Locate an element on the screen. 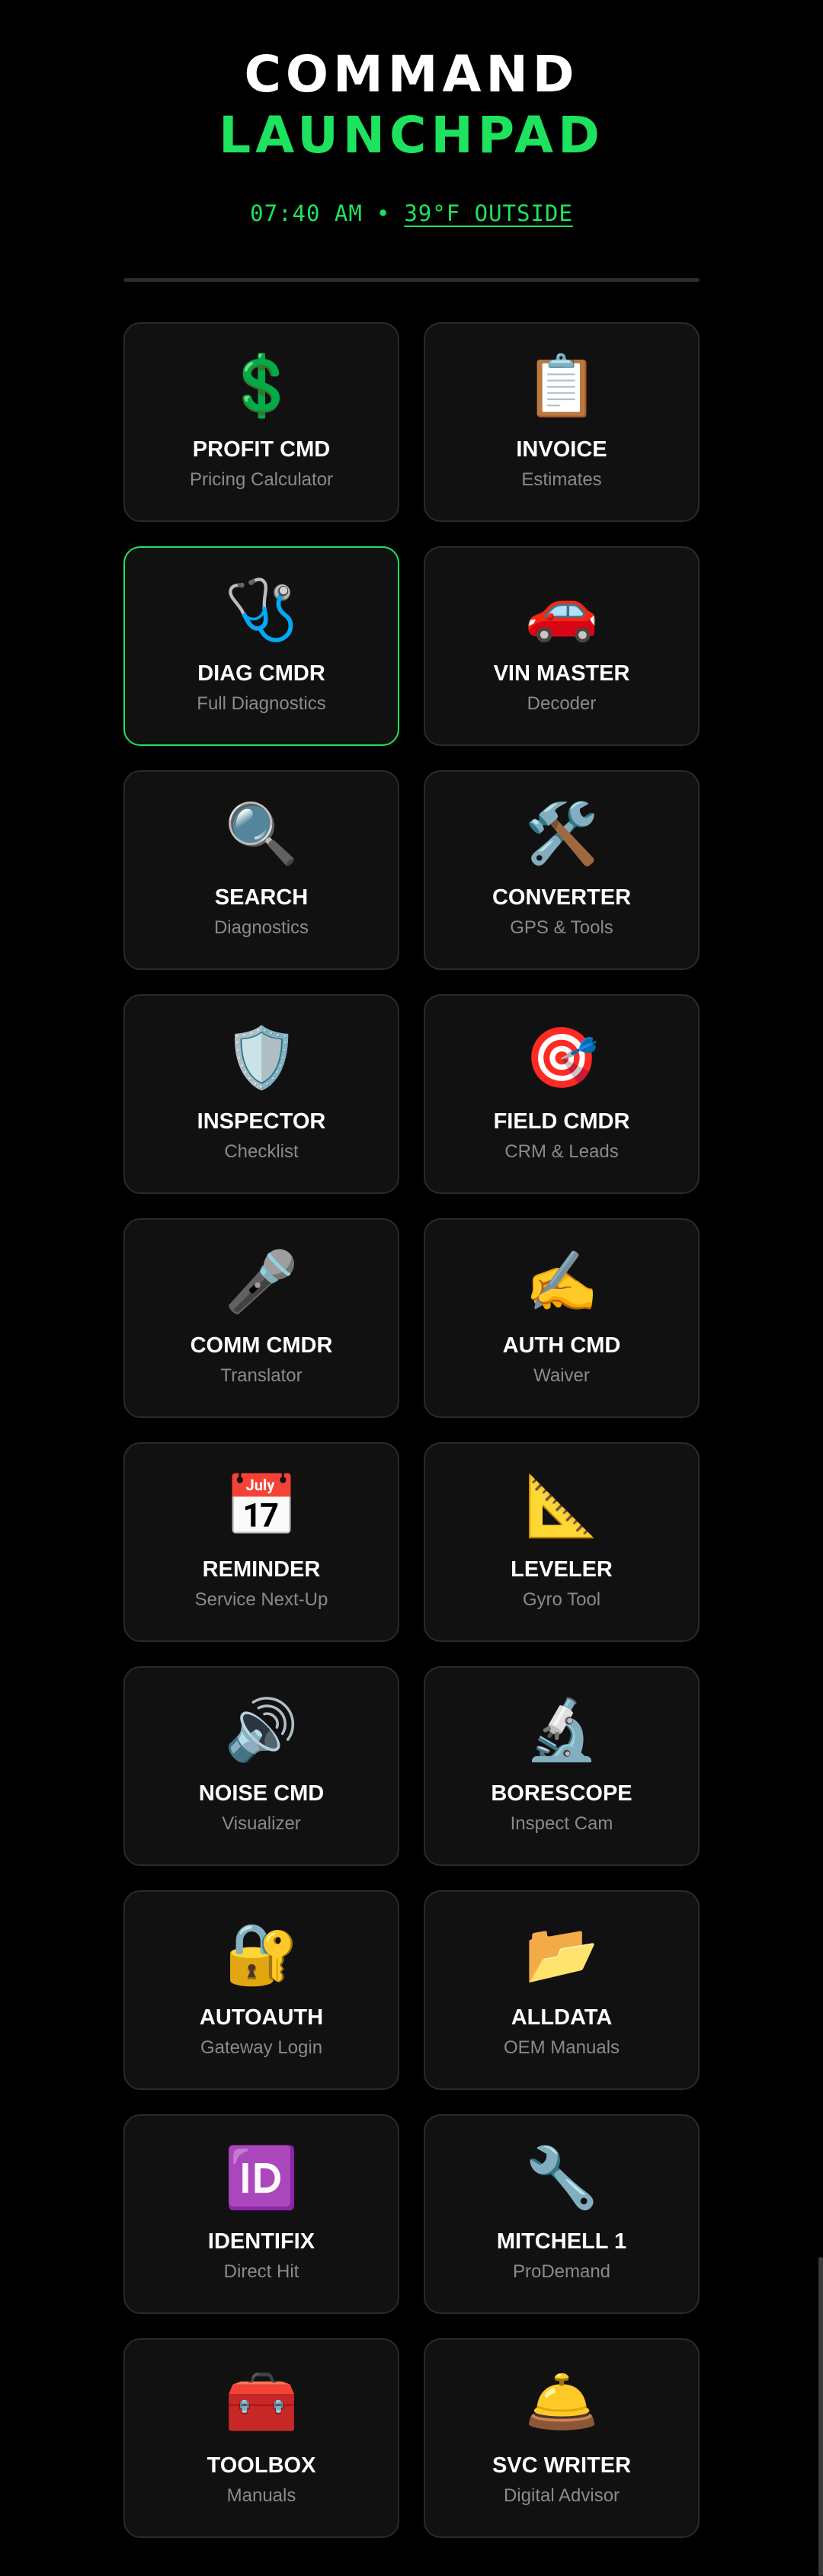 Image resolution: width=823 pixels, height=2576 pixels. card-subtitle: Diagnostics is located at coordinates (261, 927).